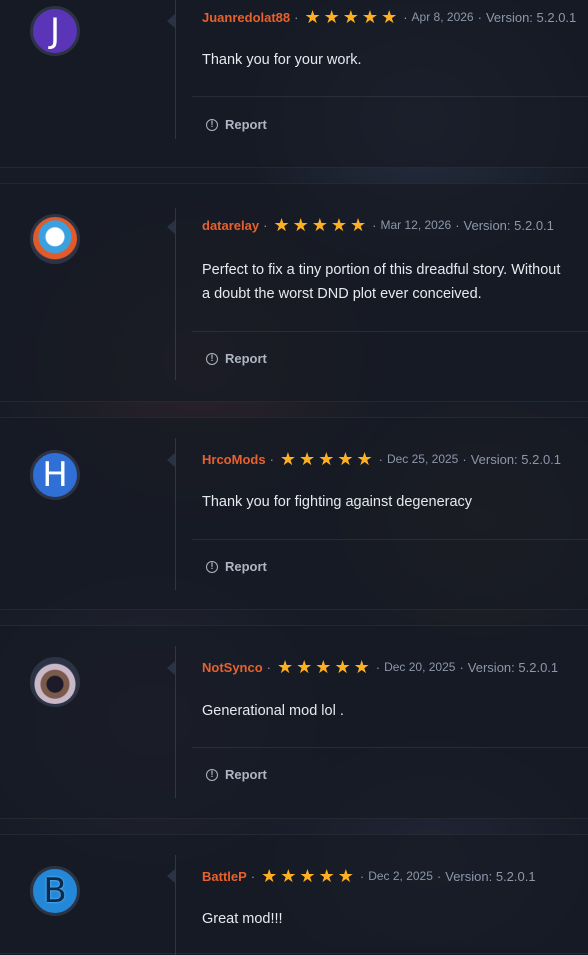 Image resolution: width=588 pixels, height=955 pixels. What do you see at coordinates (232, 667) in the screenshot?
I see `author-link: NotSynco` at bounding box center [232, 667].